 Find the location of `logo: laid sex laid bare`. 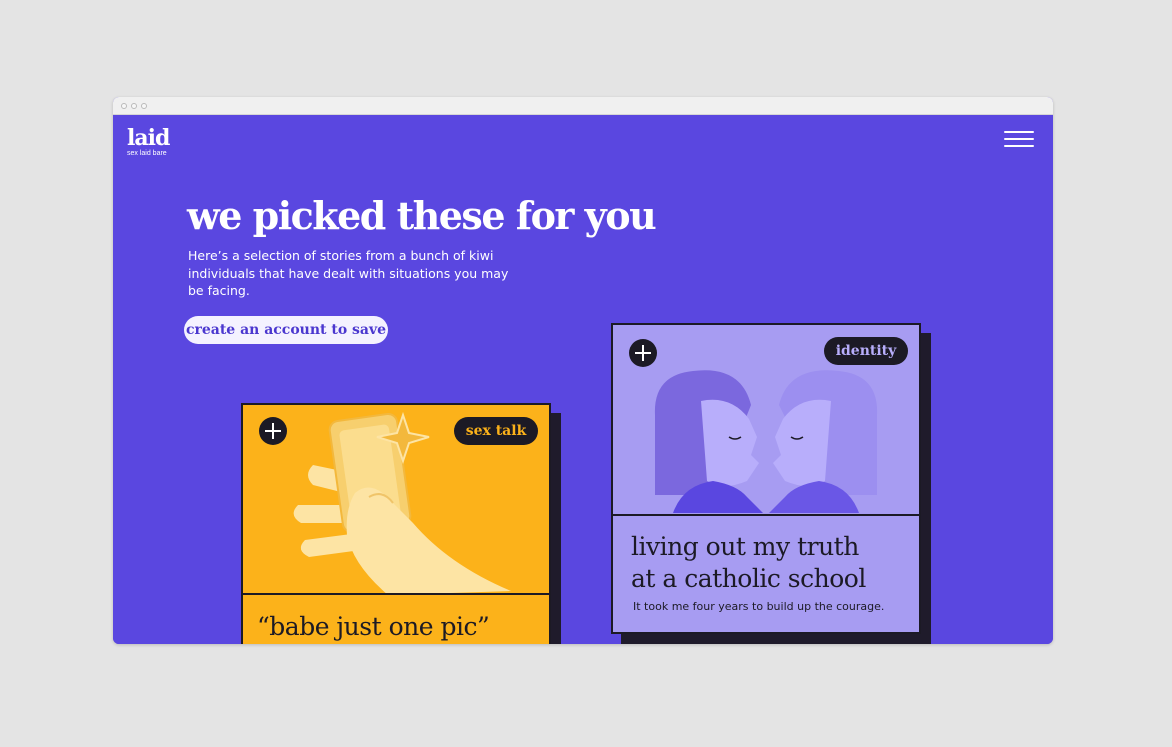

logo: laid sex laid bare is located at coordinates (148, 141).